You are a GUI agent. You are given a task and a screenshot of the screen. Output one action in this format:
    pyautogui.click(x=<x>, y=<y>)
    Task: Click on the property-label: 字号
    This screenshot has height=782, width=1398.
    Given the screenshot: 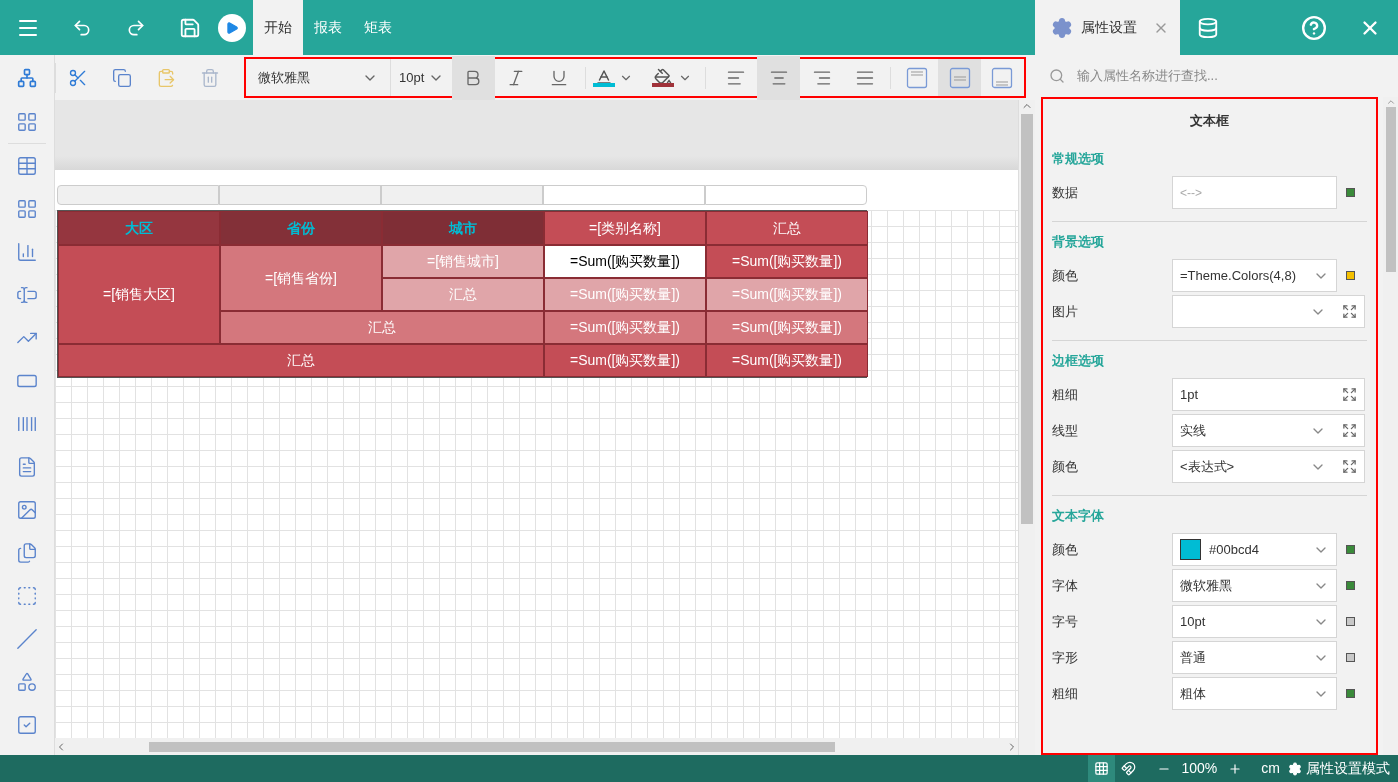 What is the action you would take?
    pyautogui.click(x=1065, y=621)
    